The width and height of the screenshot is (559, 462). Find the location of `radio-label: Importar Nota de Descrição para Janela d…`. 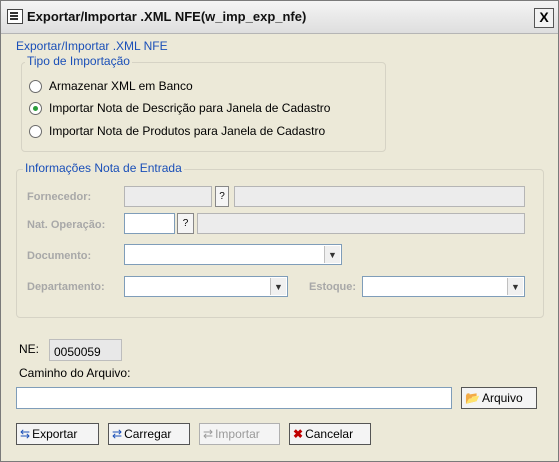

radio-label: Importar Nota de Descrição para Janela d… is located at coordinates (190, 108).